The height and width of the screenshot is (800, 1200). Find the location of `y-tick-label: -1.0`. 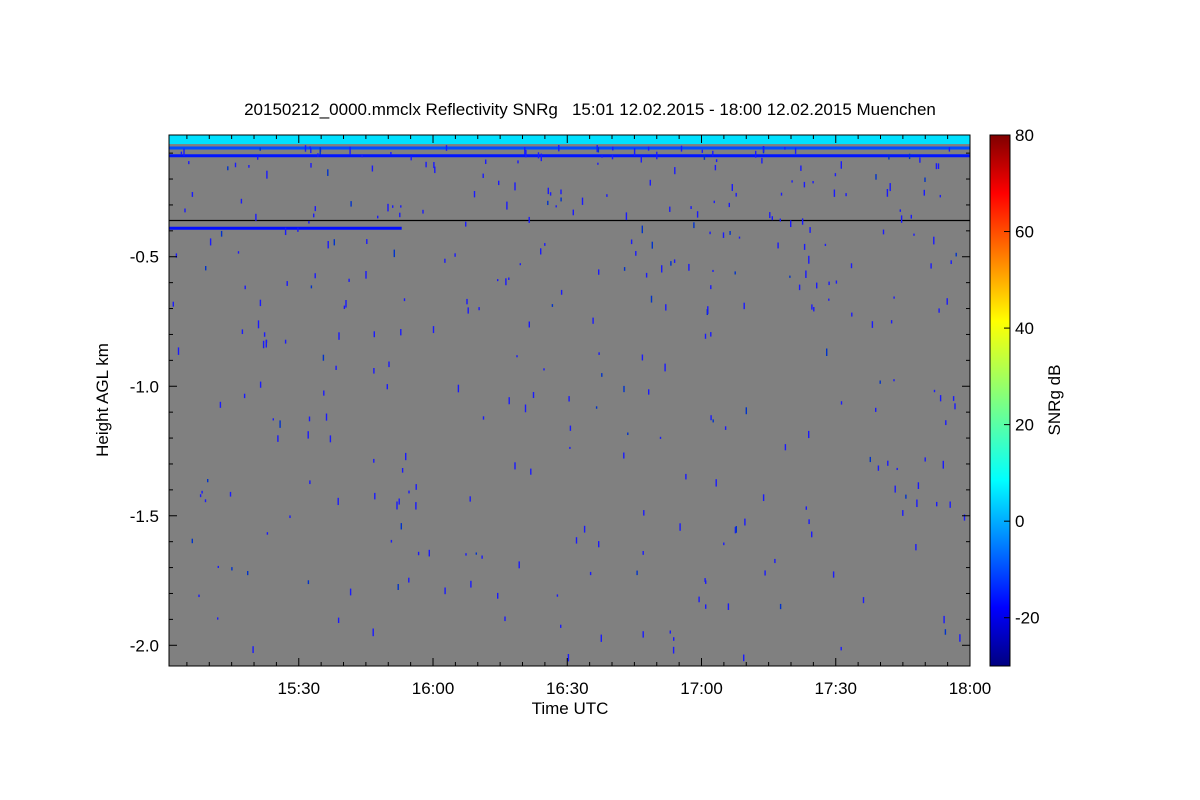

y-tick-label: -1.0 is located at coordinates (144, 386).